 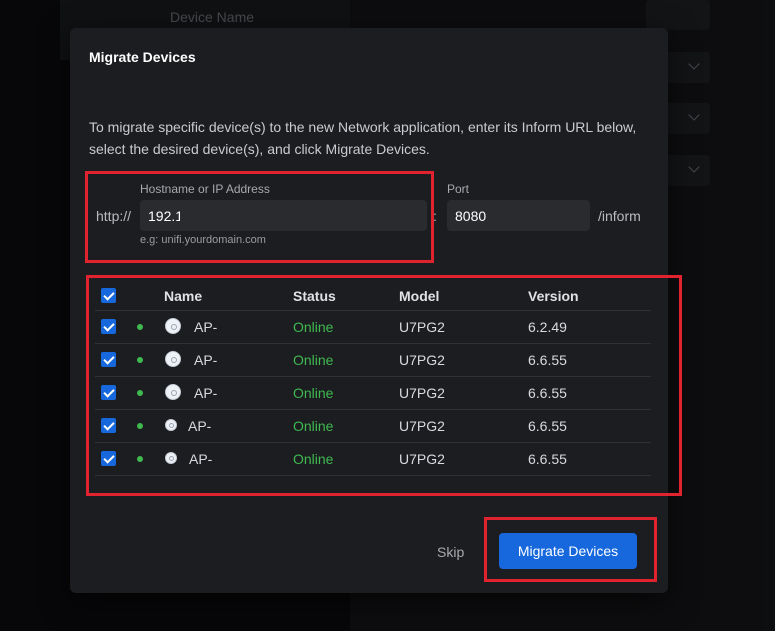 I want to click on inform-suffix: /inform, so click(x=619, y=216).